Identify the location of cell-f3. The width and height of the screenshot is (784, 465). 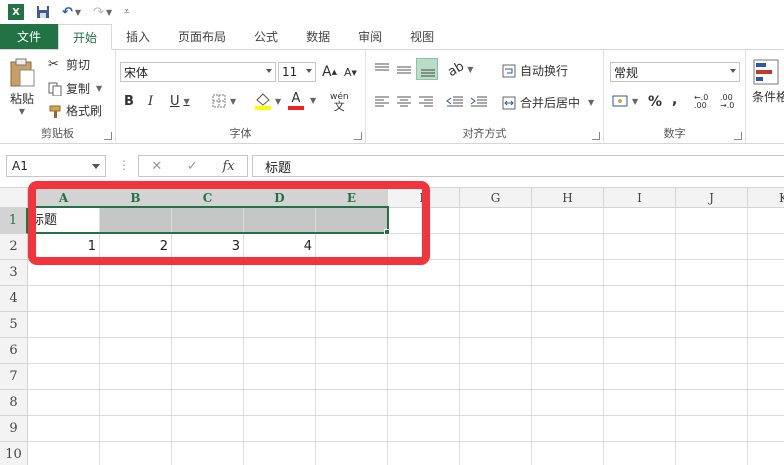
(424, 273).